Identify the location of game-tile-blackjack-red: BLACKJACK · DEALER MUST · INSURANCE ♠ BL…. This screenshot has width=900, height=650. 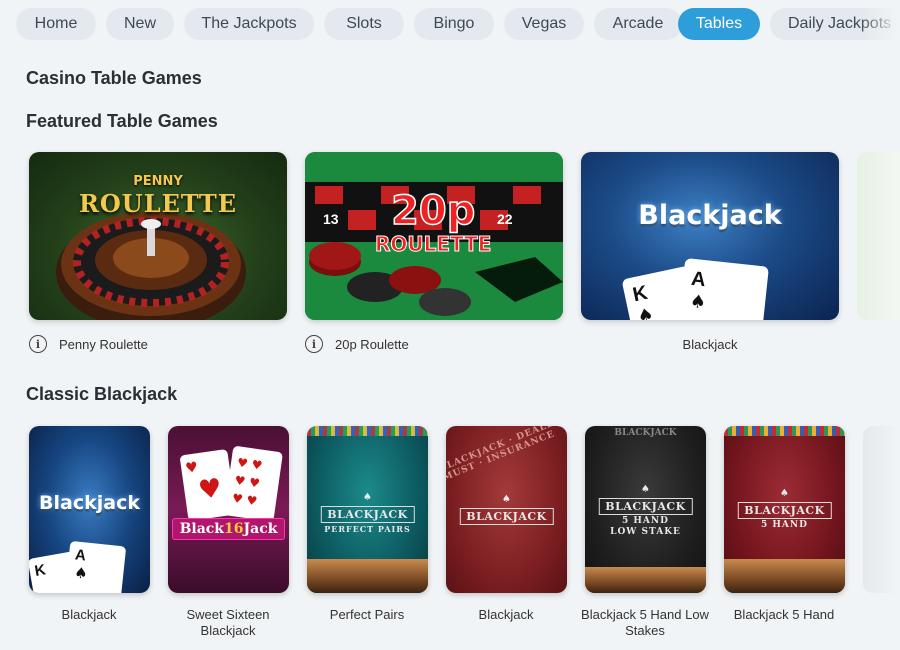
(506, 509).